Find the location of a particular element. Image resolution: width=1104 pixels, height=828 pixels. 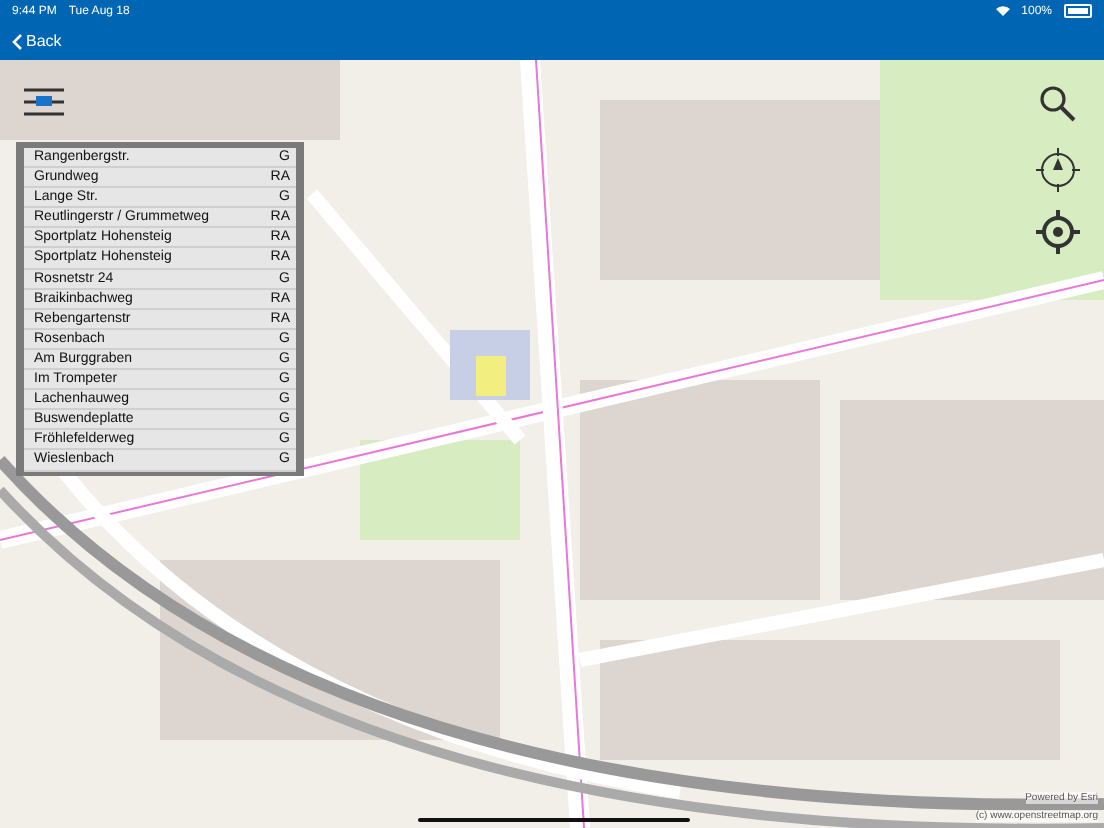

layers-icon is located at coordinates (44, 102).